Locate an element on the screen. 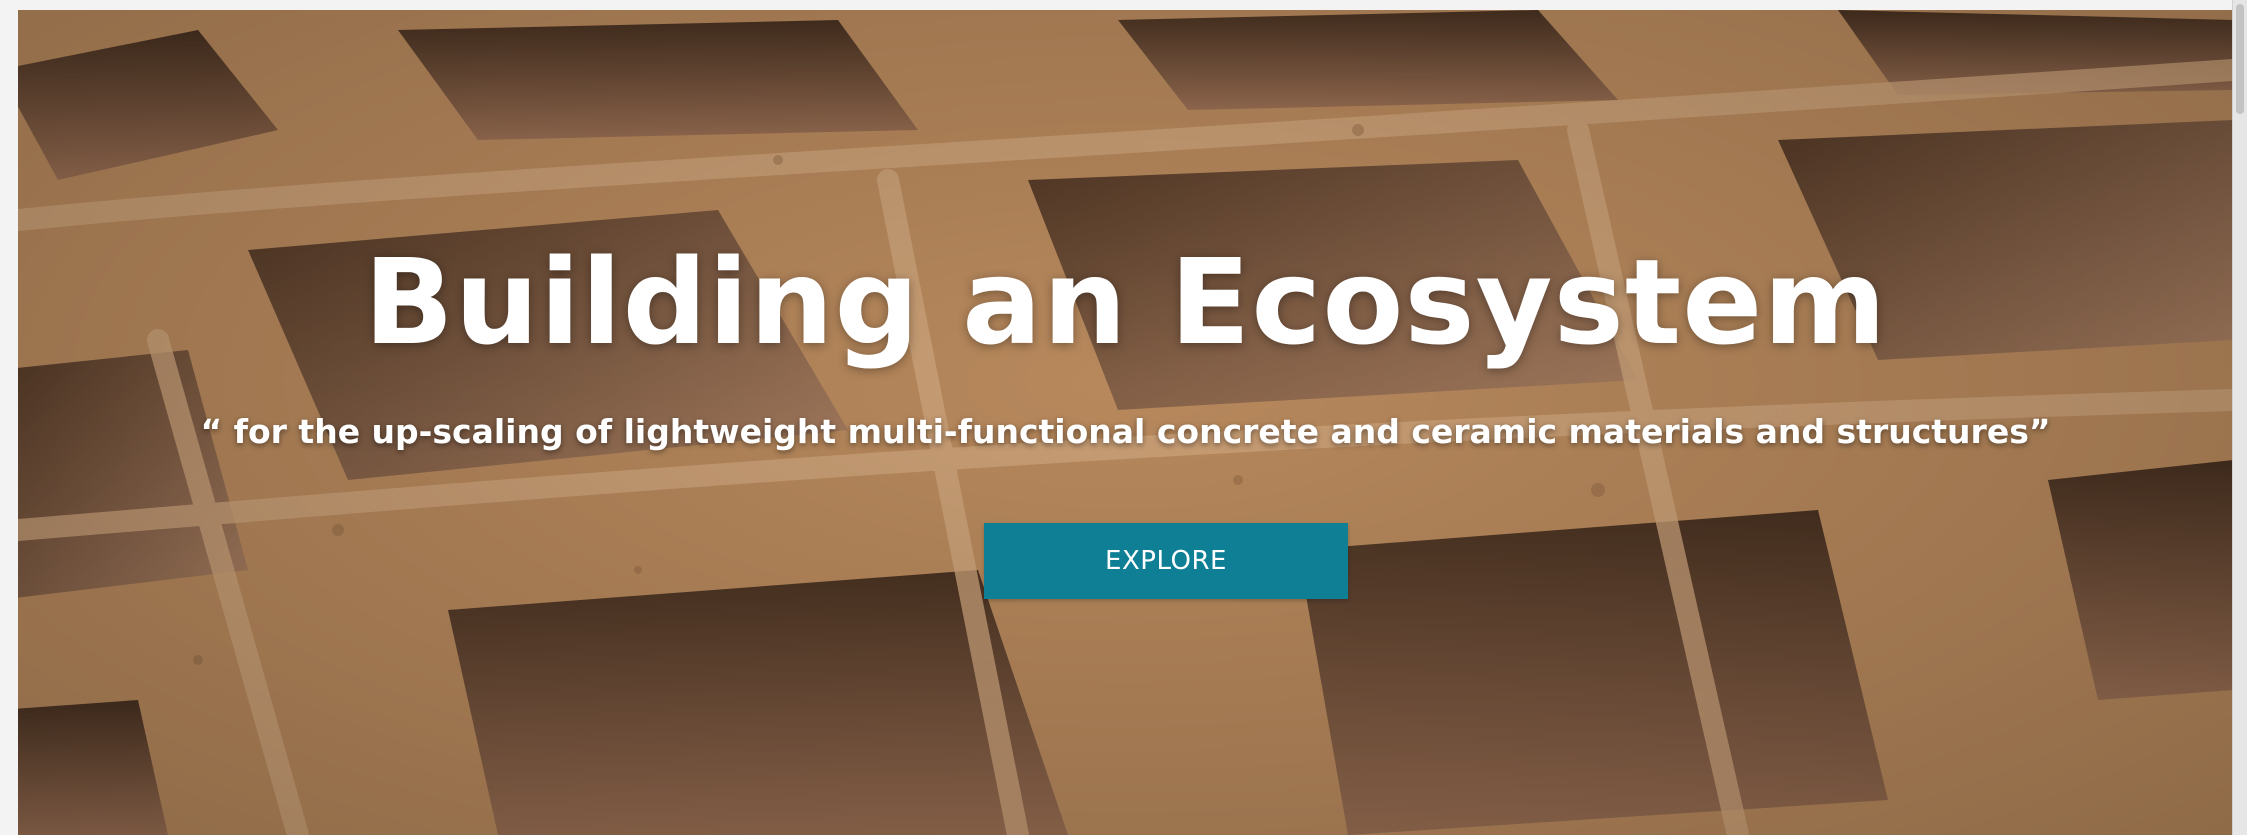 The width and height of the screenshot is (2247, 835). scrollbar is located at coordinates (2239, 417).